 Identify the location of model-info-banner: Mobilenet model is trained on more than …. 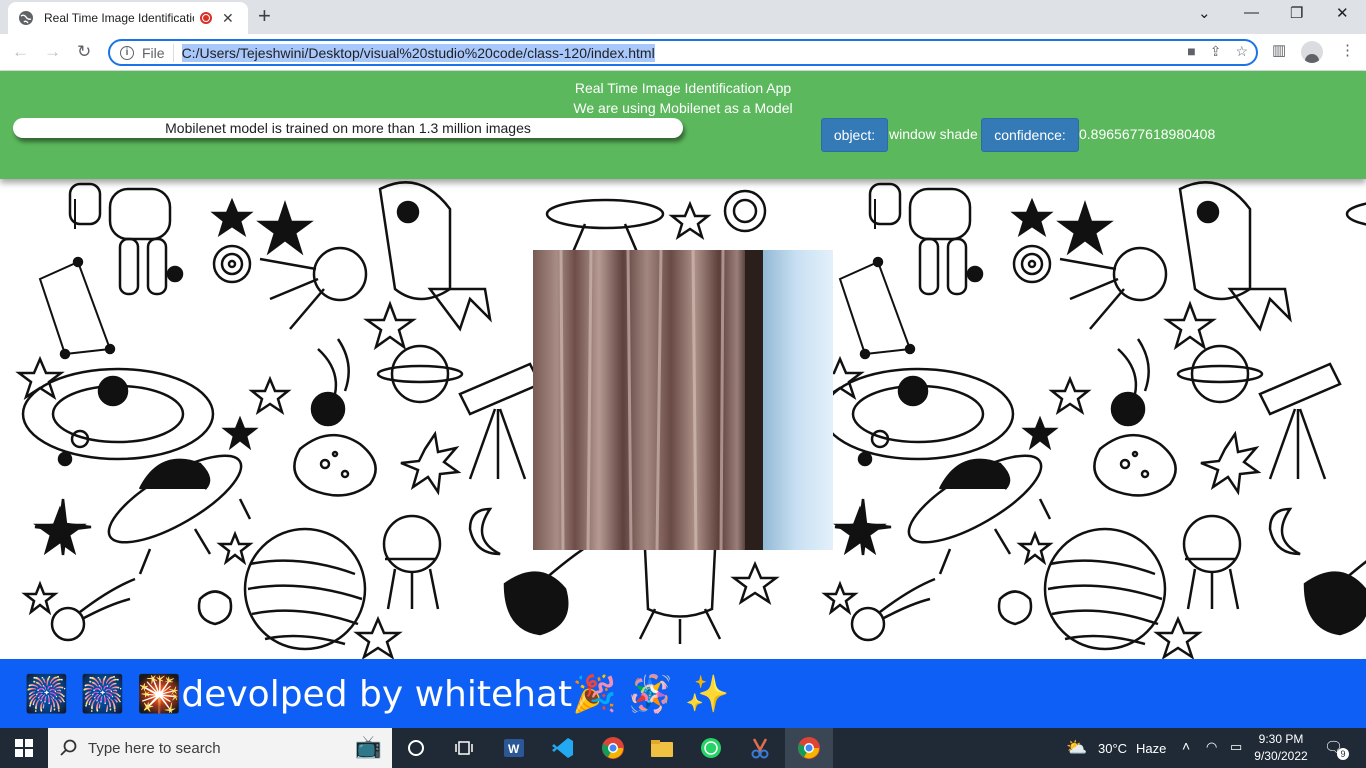
(348, 128).